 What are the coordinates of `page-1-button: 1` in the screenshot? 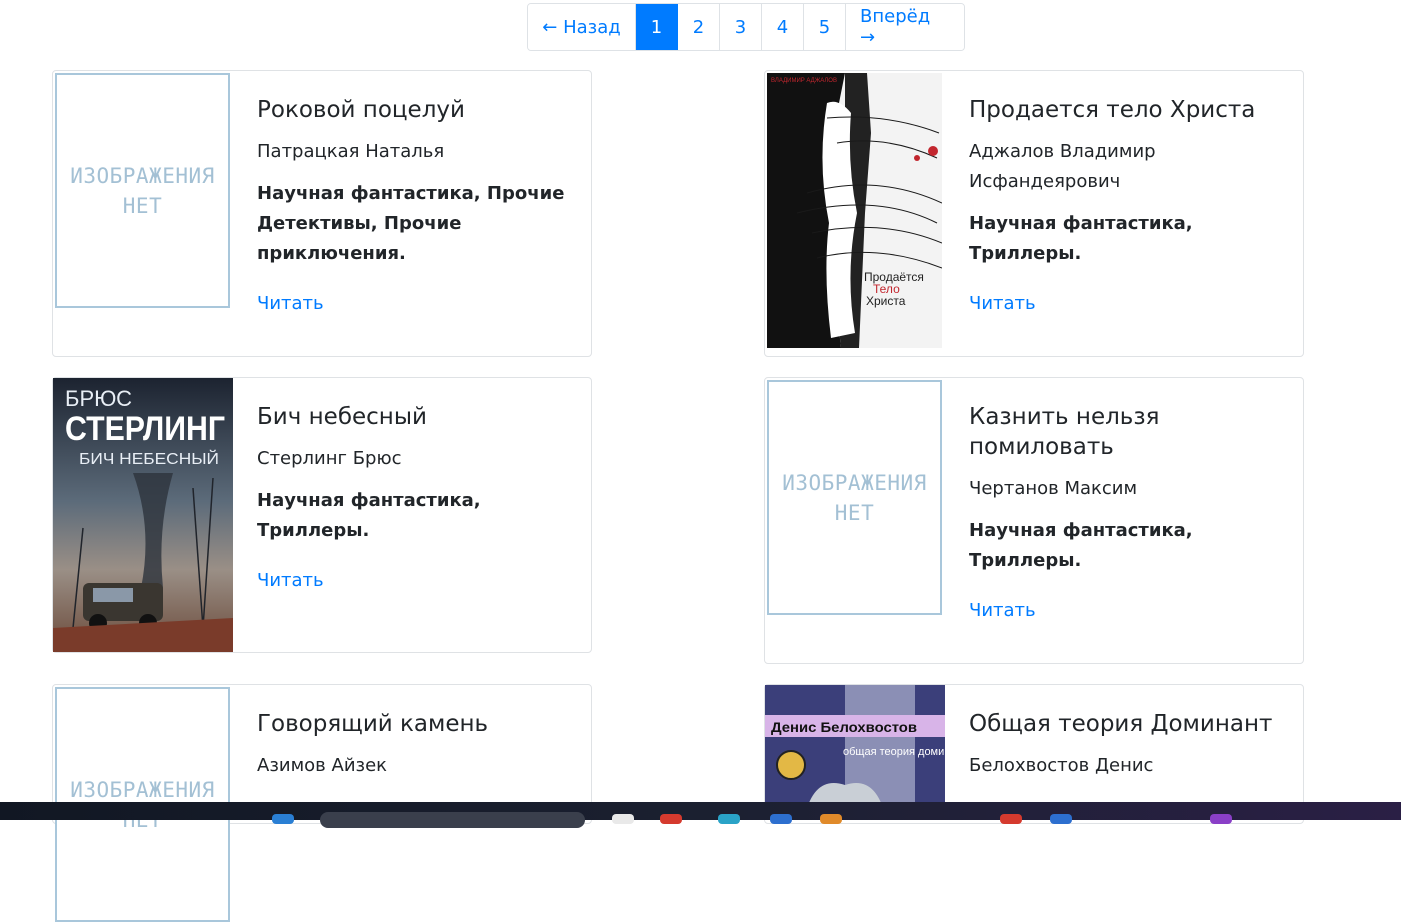 It's located at (657, 27).